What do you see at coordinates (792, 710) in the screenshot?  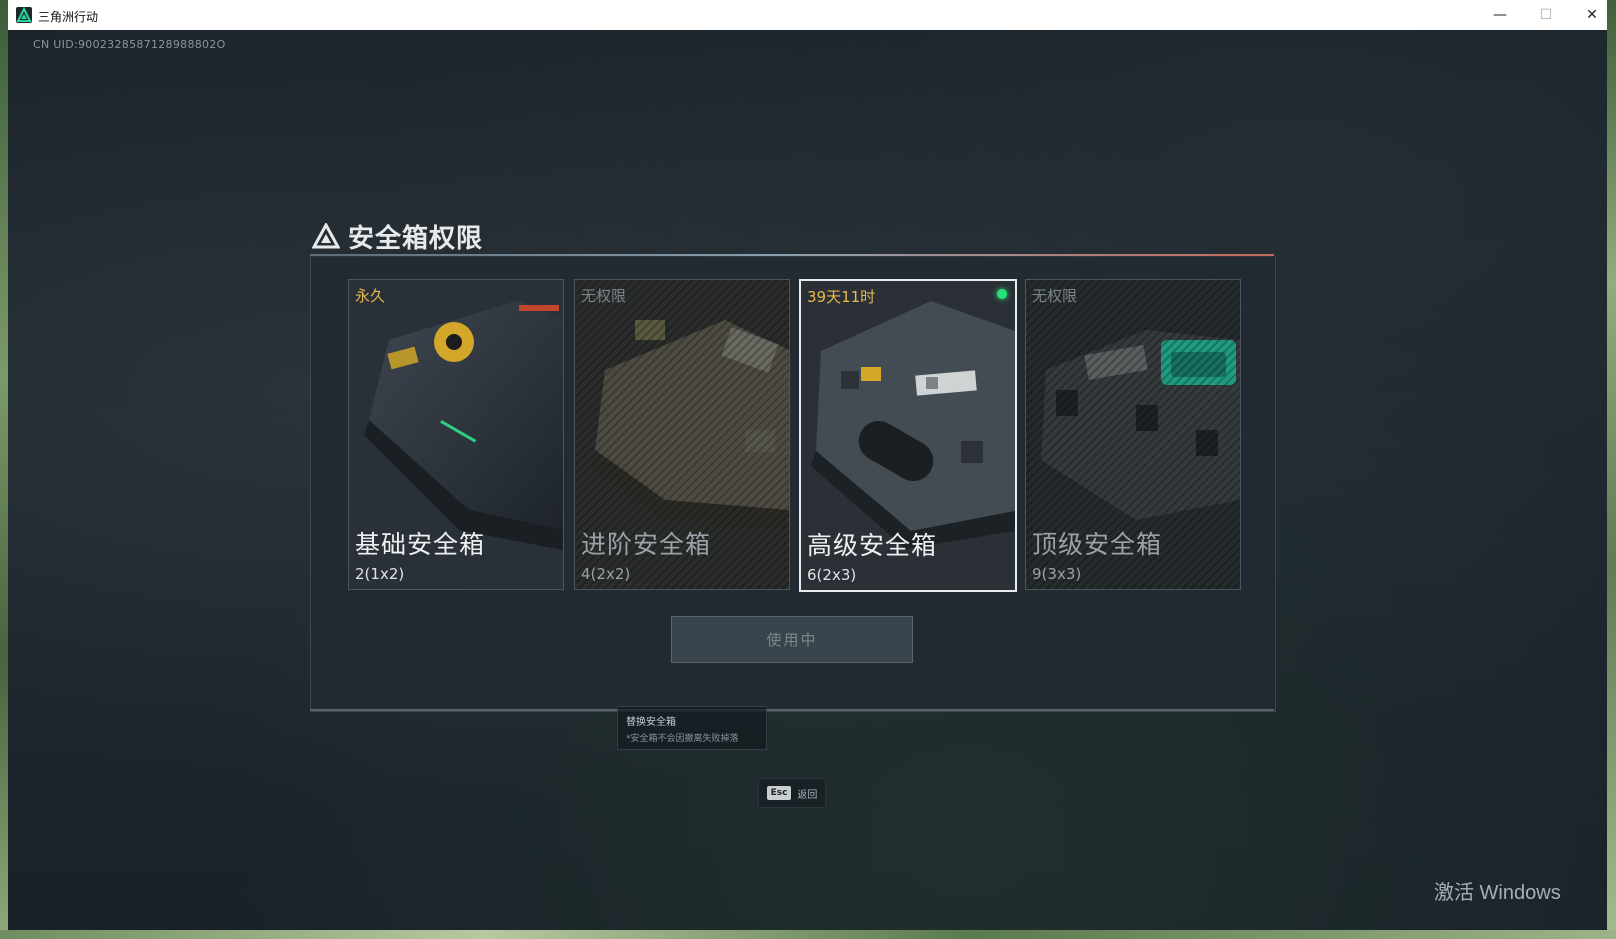 I see `panel-bottom-line` at bounding box center [792, 710].